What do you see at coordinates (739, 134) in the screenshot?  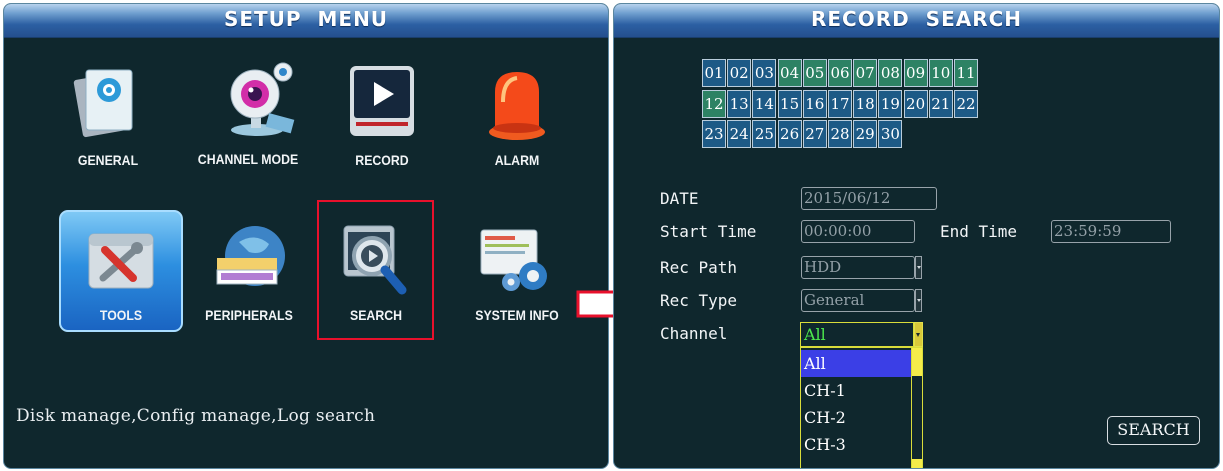 I see `calendar-day: 24` at bounding box center [739, 134].